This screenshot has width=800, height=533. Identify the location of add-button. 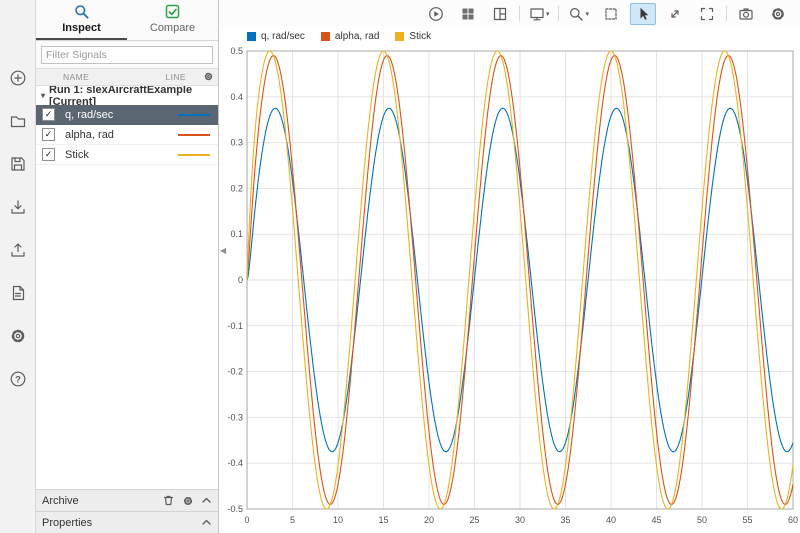
(18, 77).